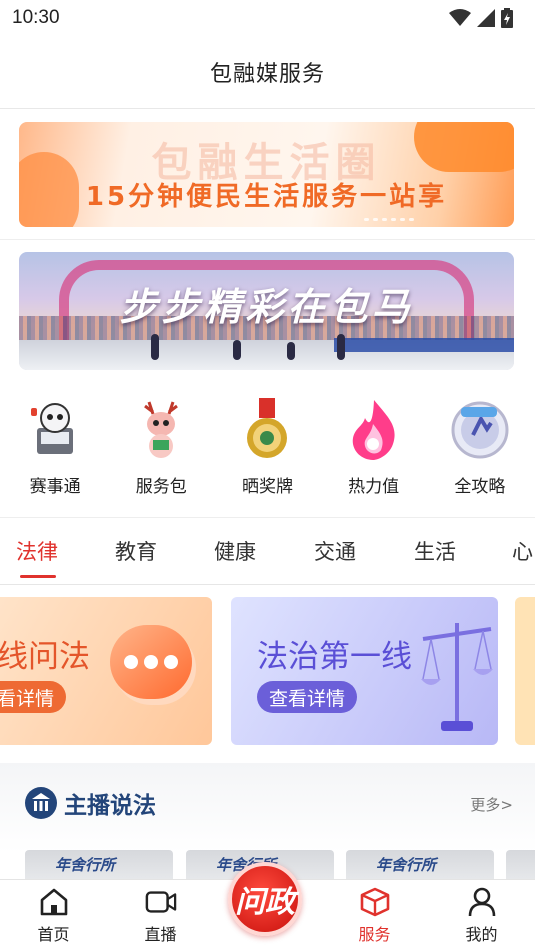 The image size is (535, 951). What do you see at coordinates (54, 902) in the screenshot?
I see `home-icon` at bounding box center [54, 902].